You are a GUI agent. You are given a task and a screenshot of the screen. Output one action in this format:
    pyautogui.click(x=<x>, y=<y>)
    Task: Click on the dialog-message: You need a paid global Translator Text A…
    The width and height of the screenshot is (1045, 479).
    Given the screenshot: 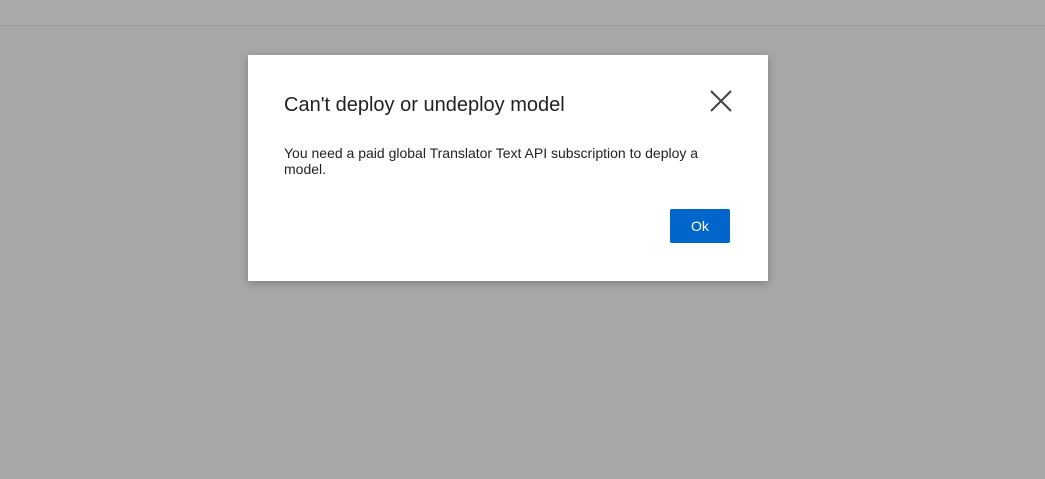 What is the action you would take?
    pyautogui.click(x=491, y=161)
    